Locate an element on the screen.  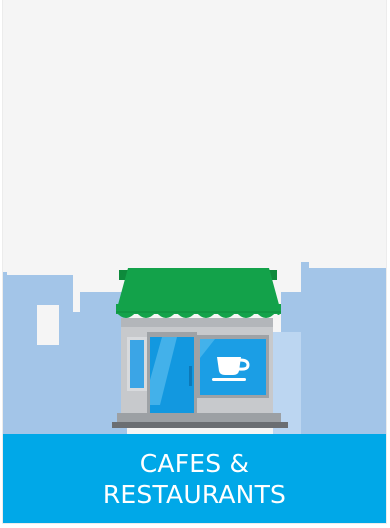
category-title-line-2: RESTAURANTS is located at coordinates (194, 494).